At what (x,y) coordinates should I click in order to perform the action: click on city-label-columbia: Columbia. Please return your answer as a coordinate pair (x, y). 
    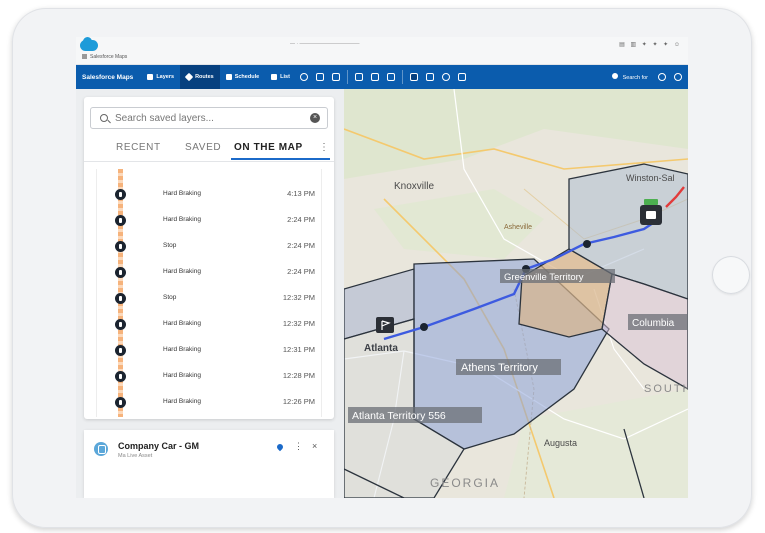
    Looking at the image, I should click on (653, 323).